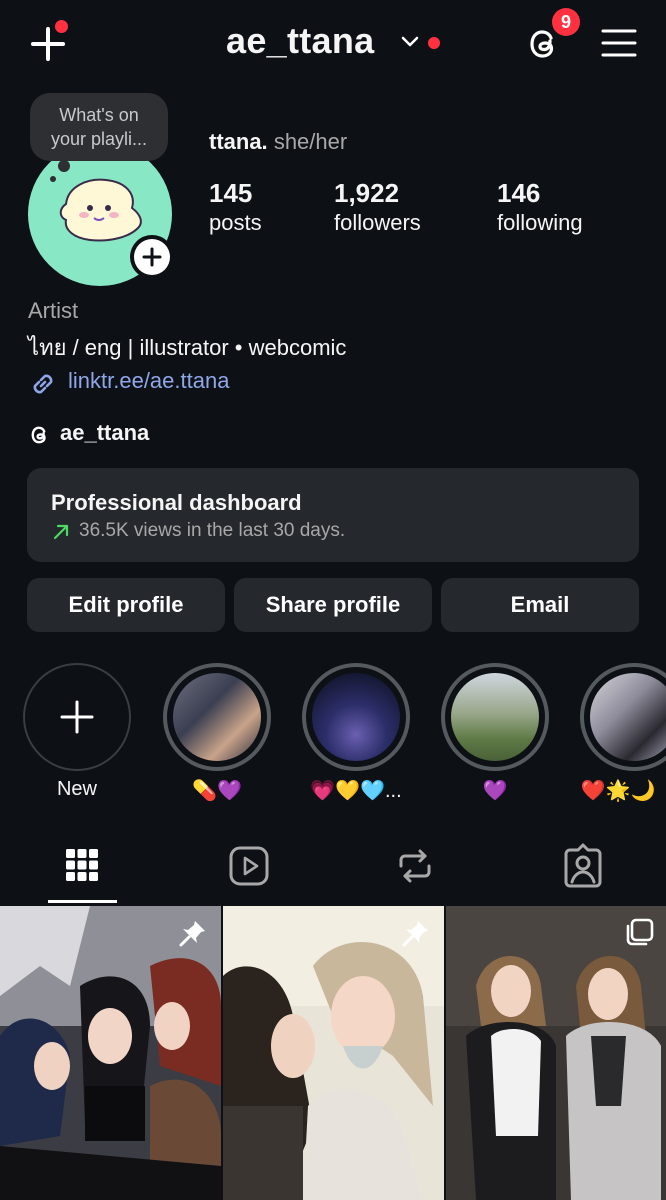 The image size is (666, 1200). I want to click on display-name: ttana., so click(238, 141).